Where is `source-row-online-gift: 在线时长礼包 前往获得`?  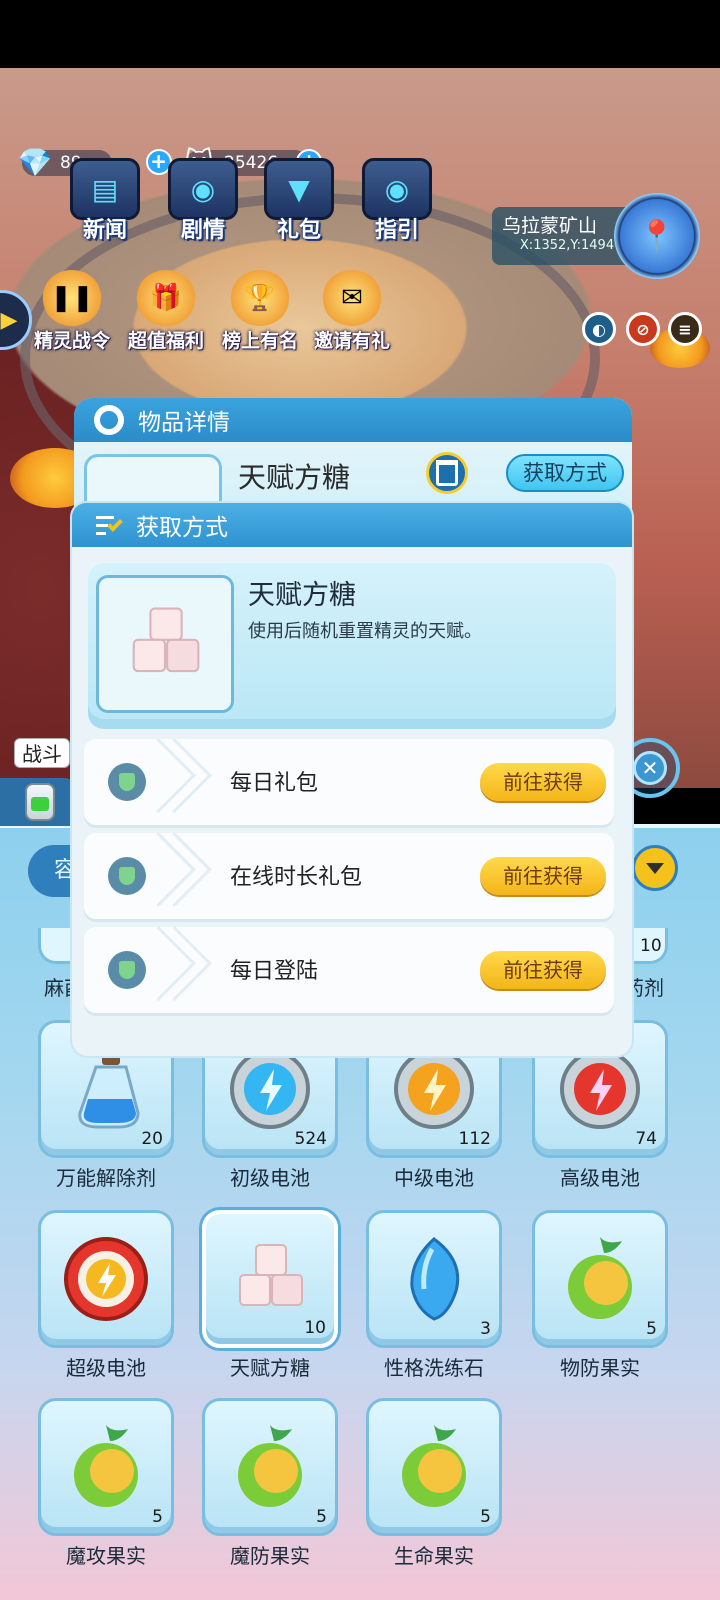 source-row-online-gift: 在线时长礼包 前往获得 is located at coordinates (349, 876).